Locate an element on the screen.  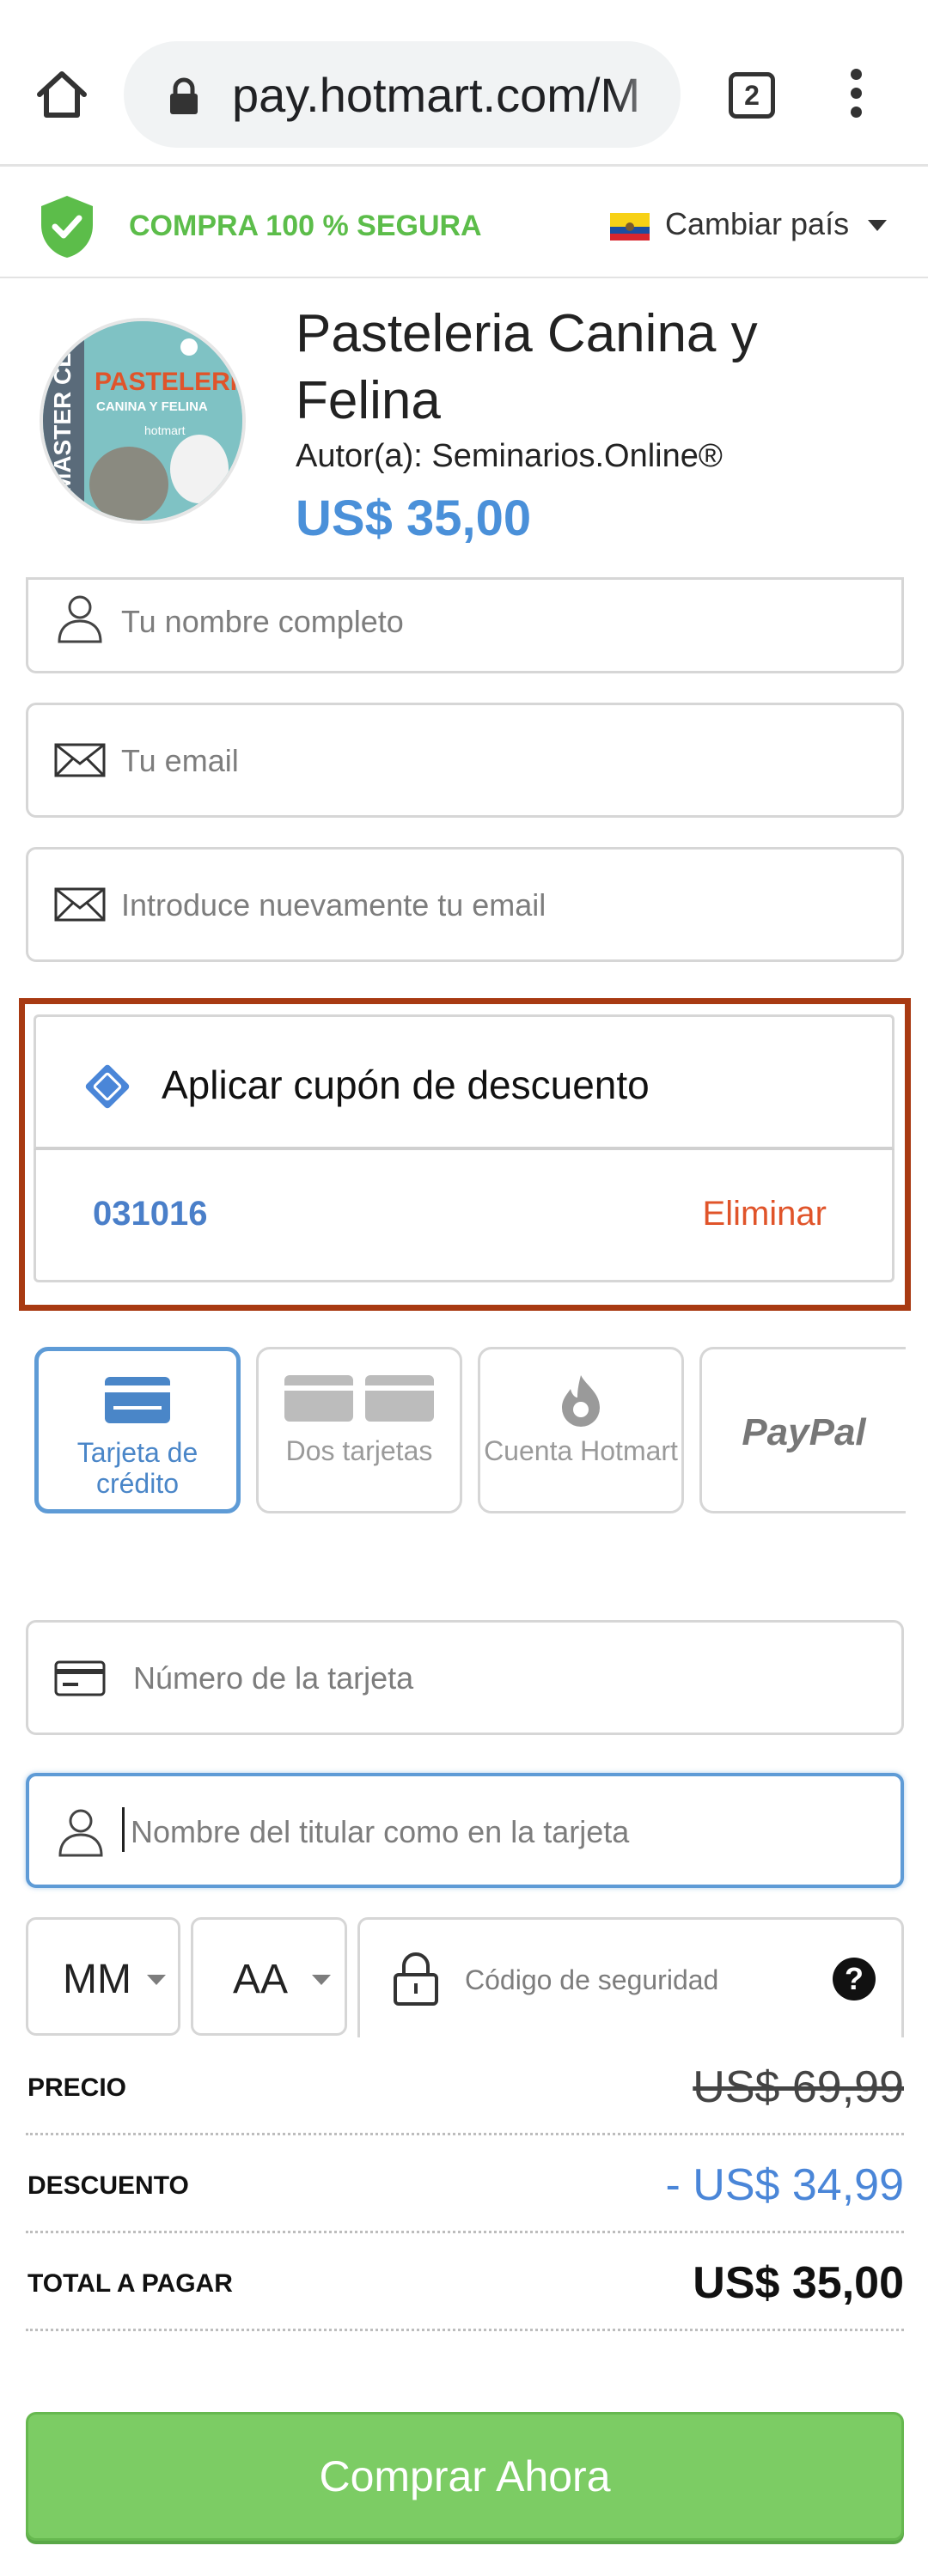
paypal-logo: PayPal is located at coordinates (804, 1432).